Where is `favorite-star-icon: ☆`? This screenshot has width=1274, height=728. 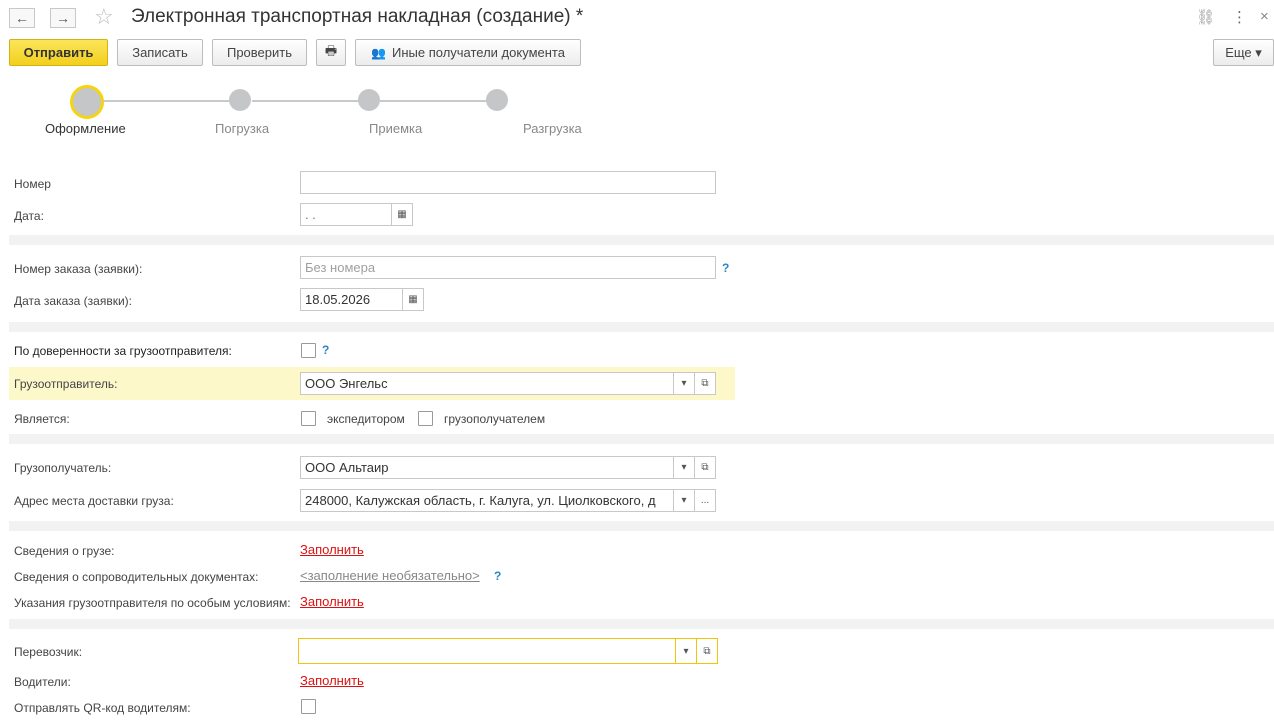 favorite-star-icon: ☆ is located at coordinates (104, 17).